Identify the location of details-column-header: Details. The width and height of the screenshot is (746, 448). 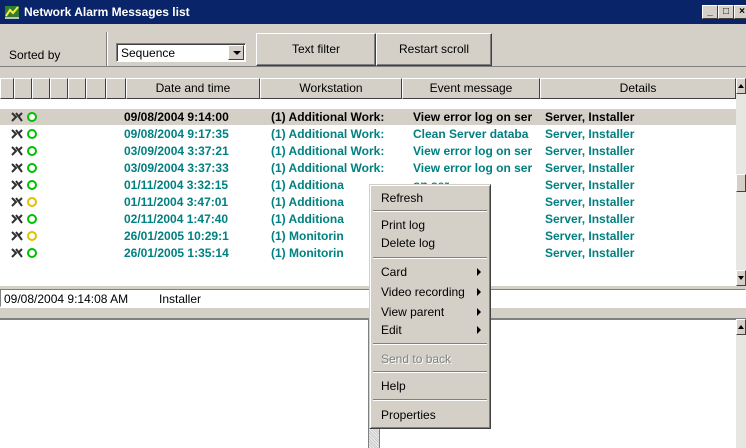
(638, 88).